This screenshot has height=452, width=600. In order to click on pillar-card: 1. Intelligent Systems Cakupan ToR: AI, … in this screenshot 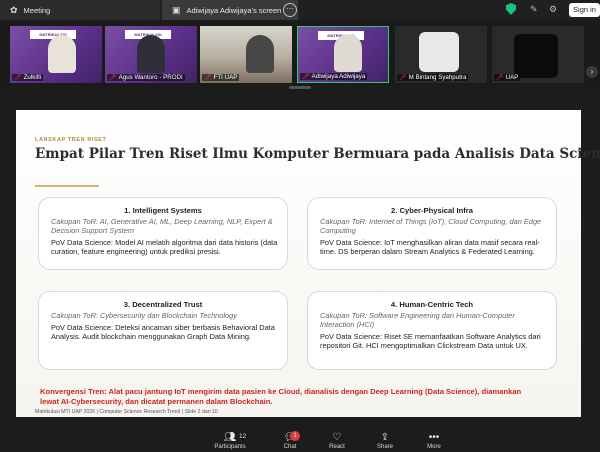, I will do `click(163, 233)`.